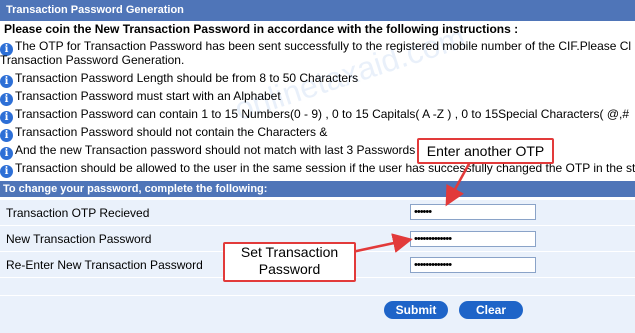  What do you see at coordinates (289, 262) in the screenshot?
I see `set-password-callout: Set Transaction Password` at bounding box center [289, 262].